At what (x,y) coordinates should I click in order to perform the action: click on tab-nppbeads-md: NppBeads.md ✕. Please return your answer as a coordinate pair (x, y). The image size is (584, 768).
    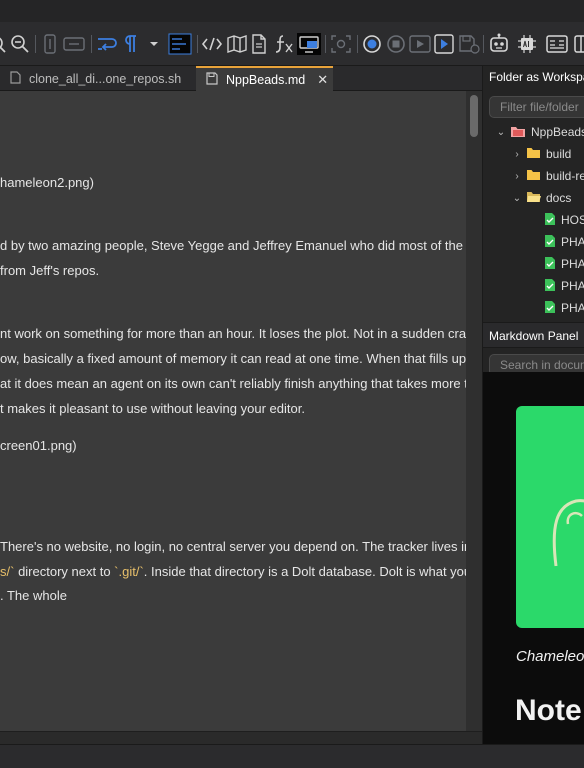
    Looking at the image, I should click on (264, 78).